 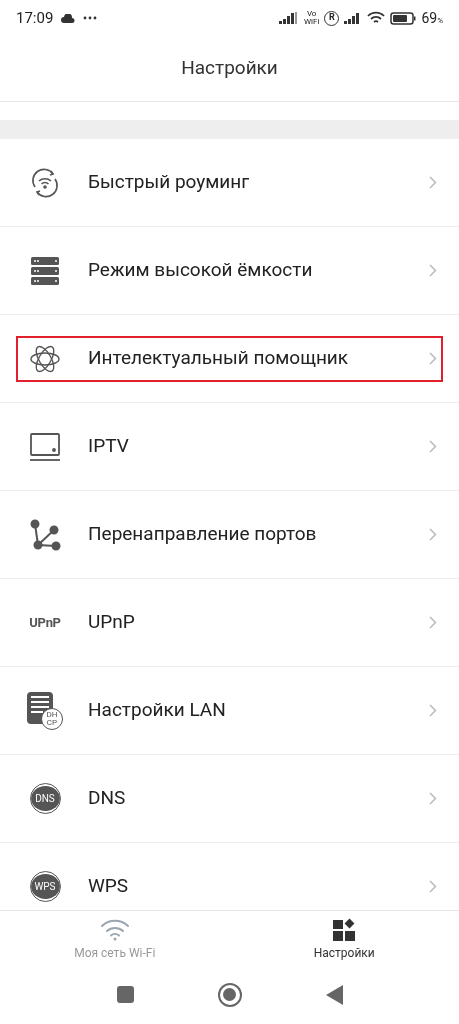 I want to click on upnp-icon: UPnP, so click(x=45, y=622).